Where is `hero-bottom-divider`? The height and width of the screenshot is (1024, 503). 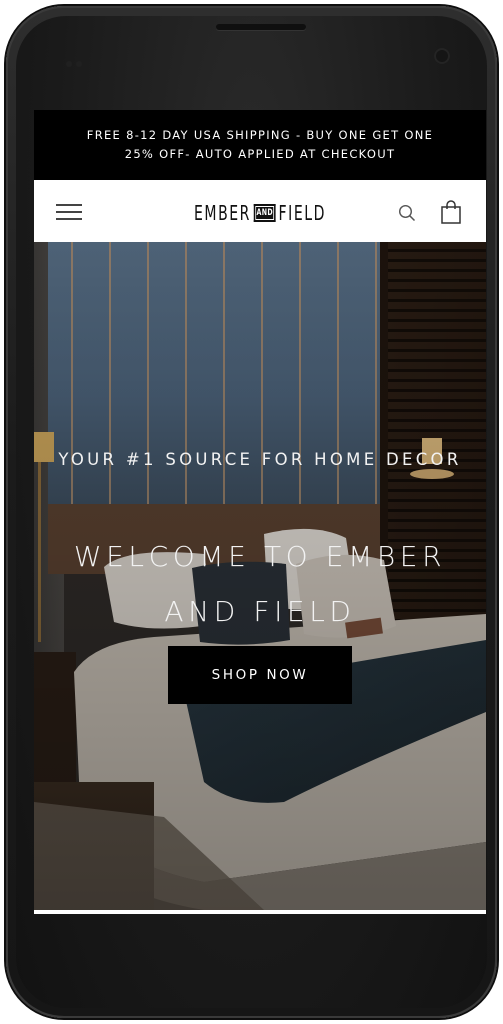
hero-bottom-divider is located at coordinates (260, 912).